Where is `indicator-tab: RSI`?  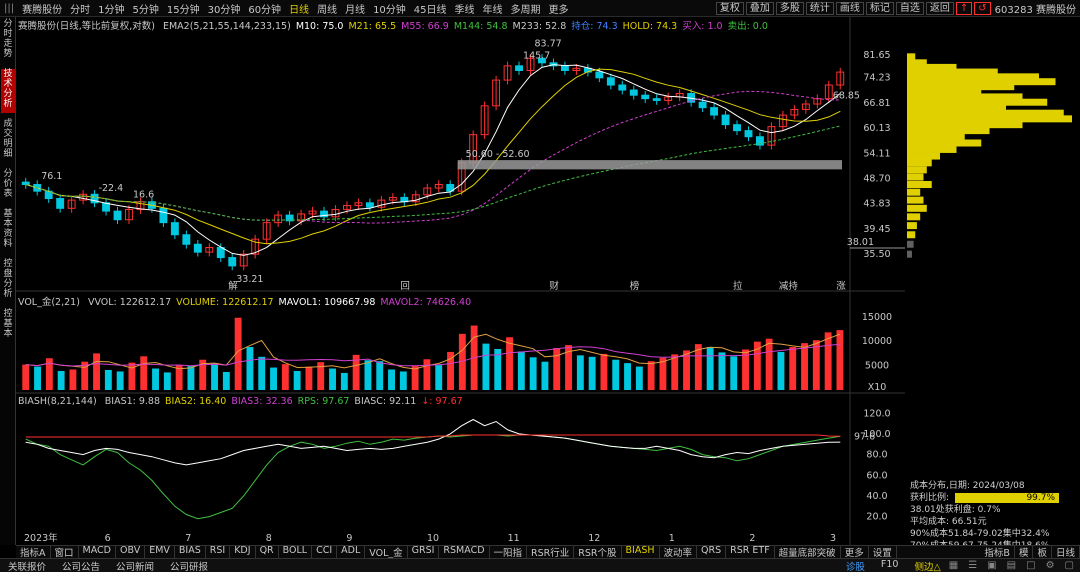
indicator-tab: RSI is located at coordinates (218, 552).